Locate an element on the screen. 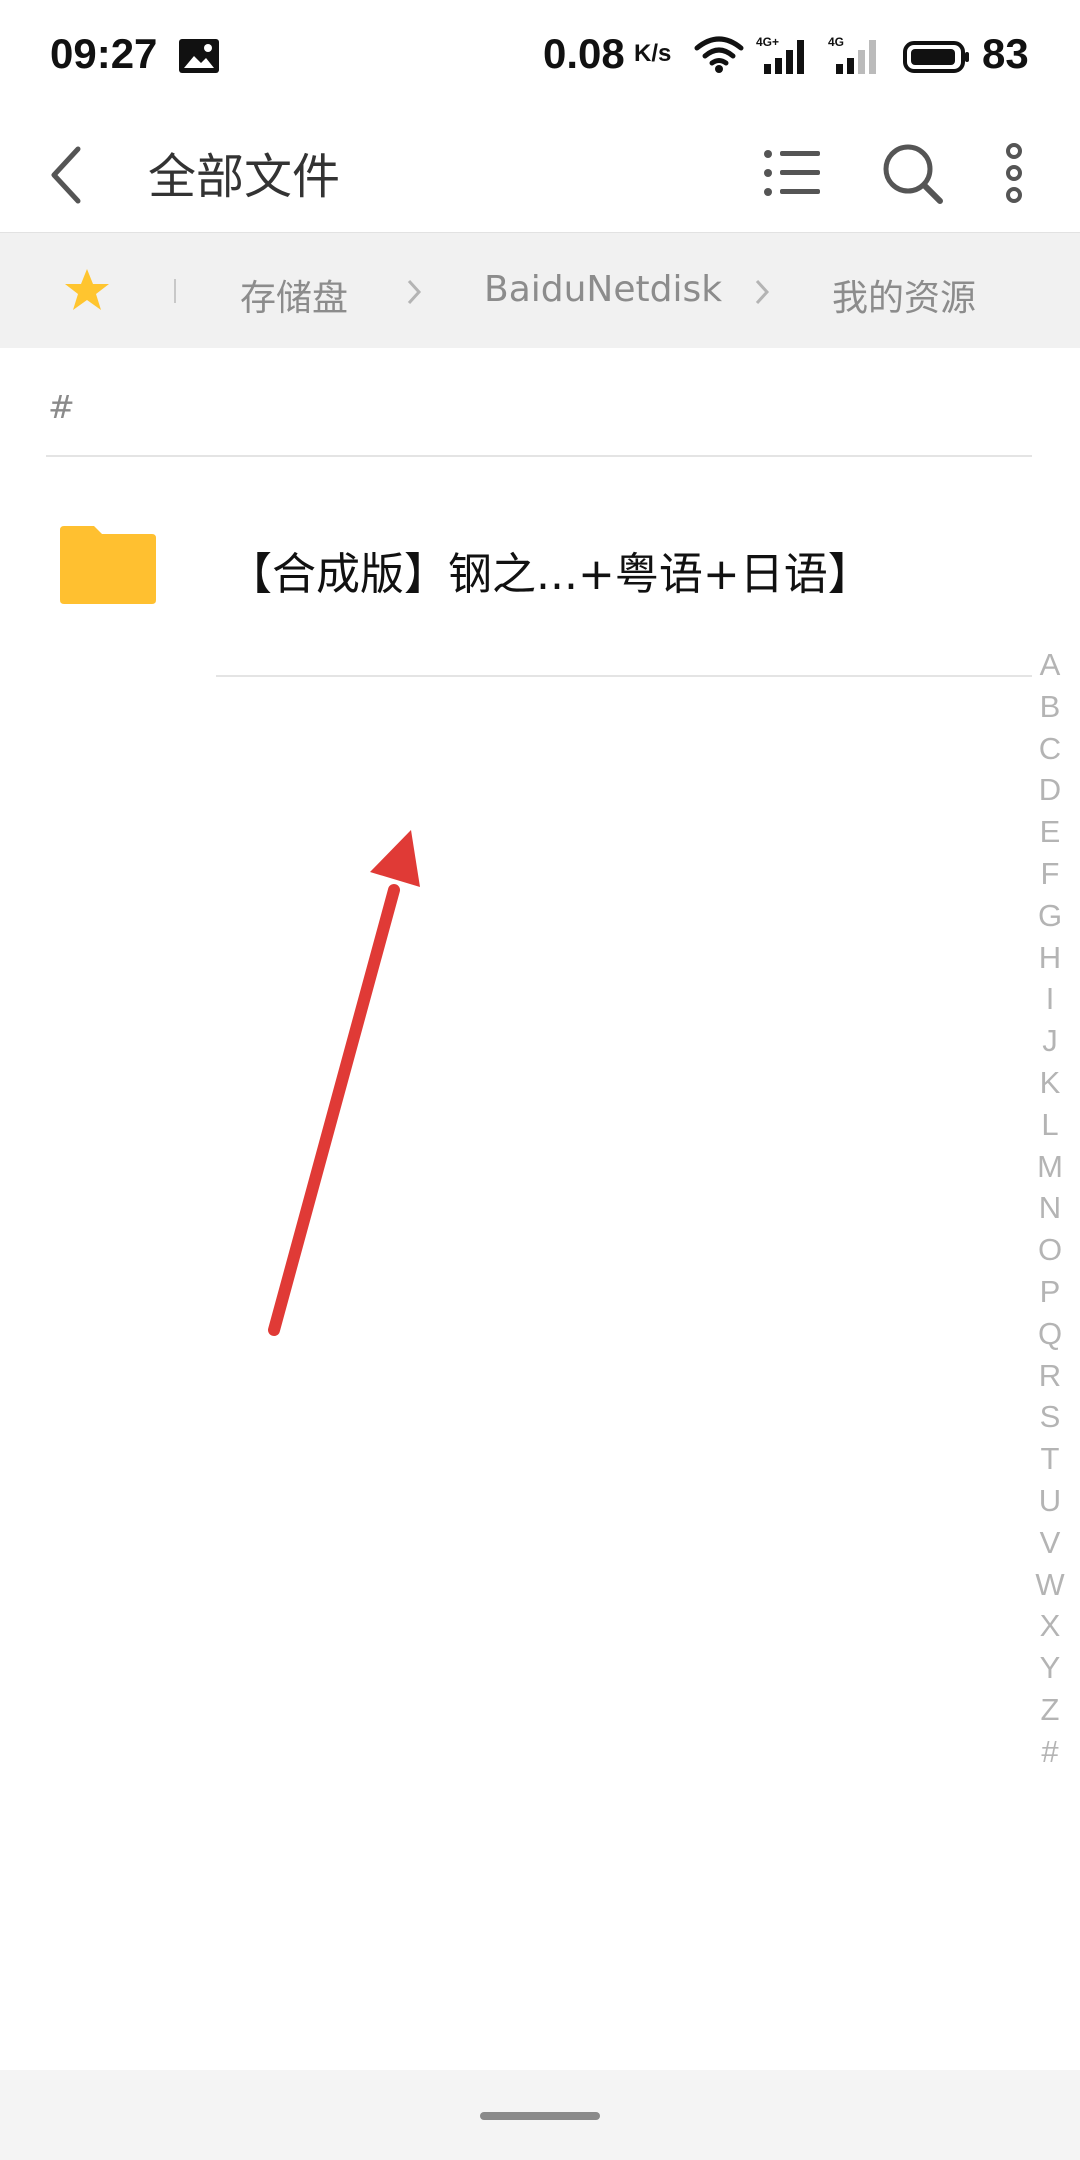  navigation-bar is located at coordinates (540, 2115).